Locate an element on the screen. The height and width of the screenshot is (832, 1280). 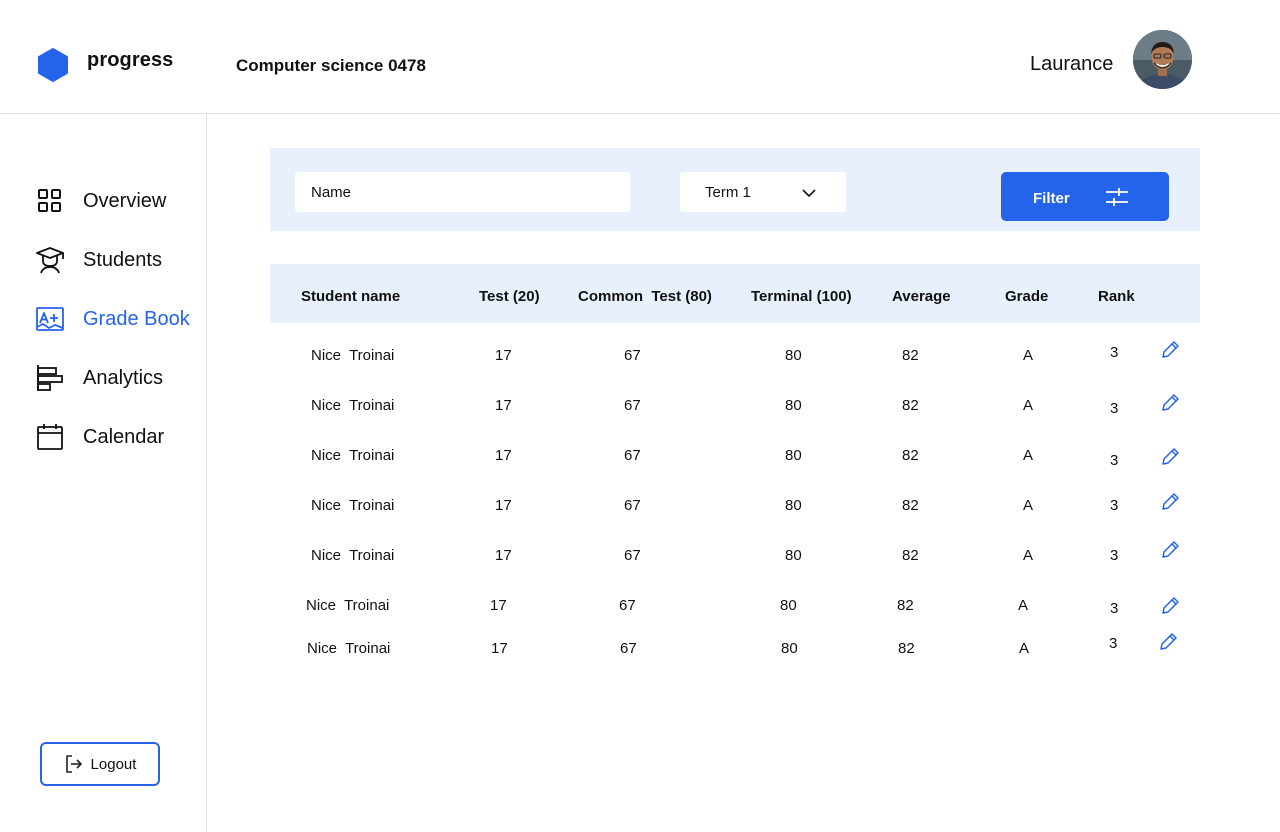
sidebar-item-analytics: Analytics is located at coordinates (99, 378).